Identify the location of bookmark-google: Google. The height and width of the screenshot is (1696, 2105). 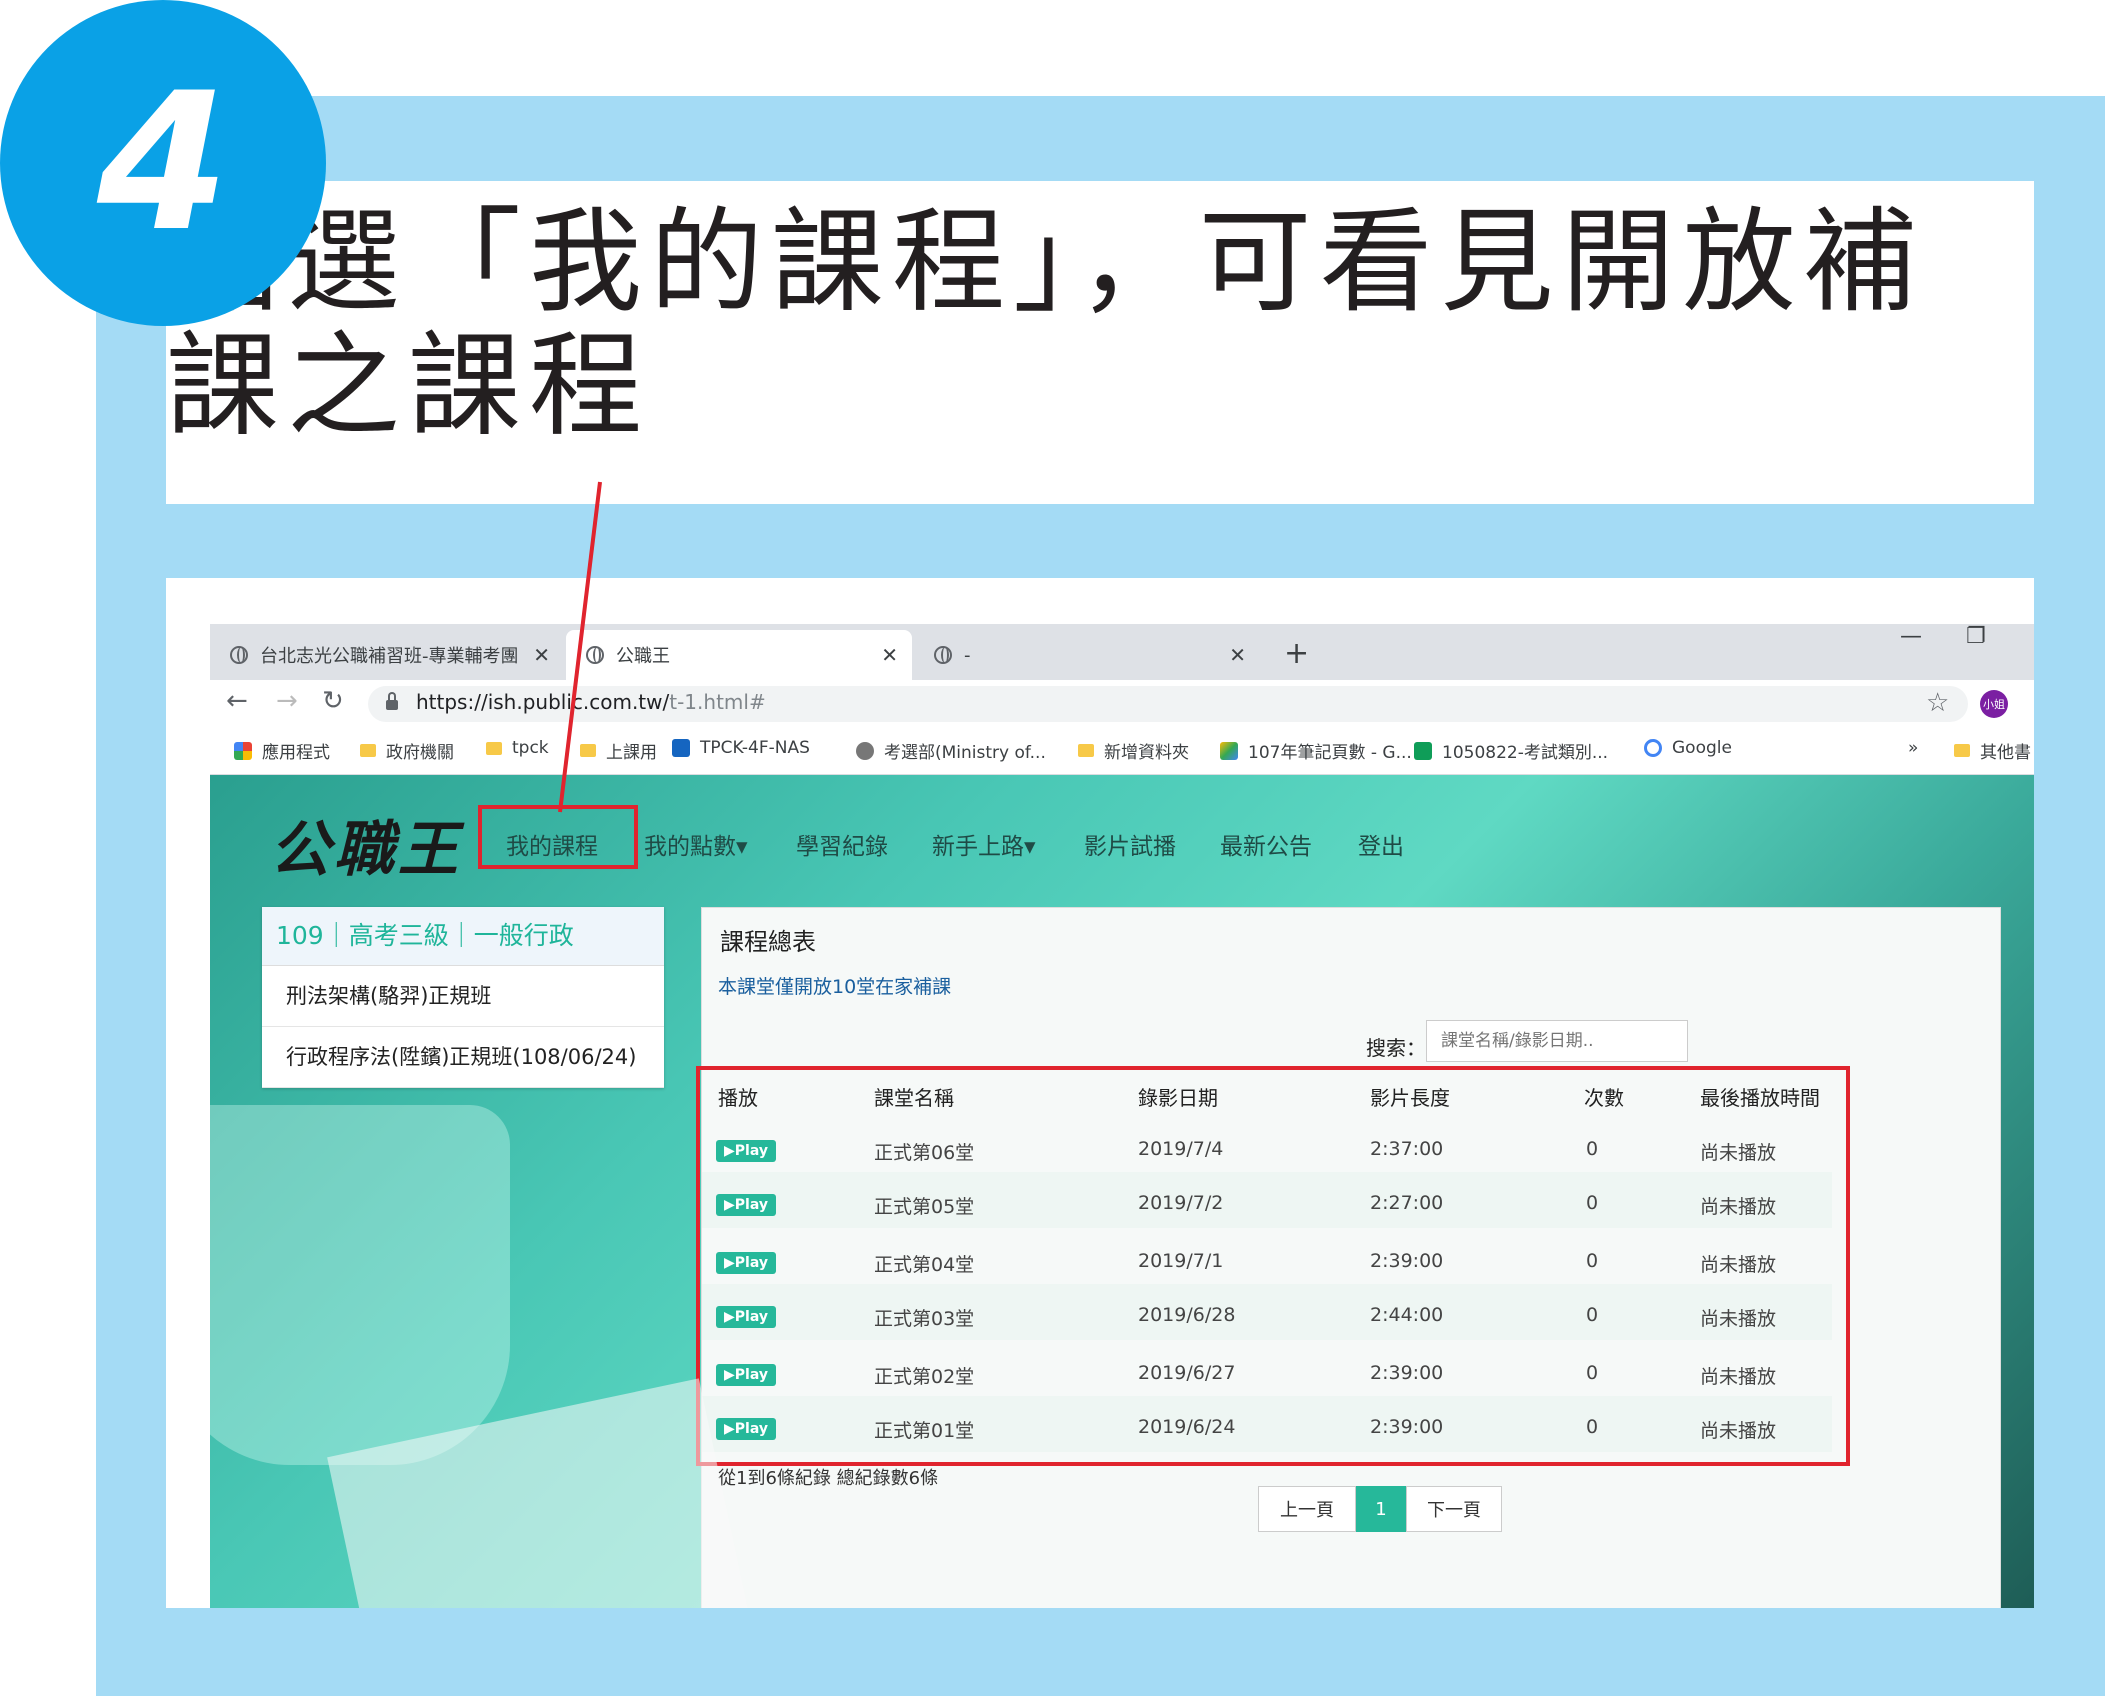
(1688, 748).